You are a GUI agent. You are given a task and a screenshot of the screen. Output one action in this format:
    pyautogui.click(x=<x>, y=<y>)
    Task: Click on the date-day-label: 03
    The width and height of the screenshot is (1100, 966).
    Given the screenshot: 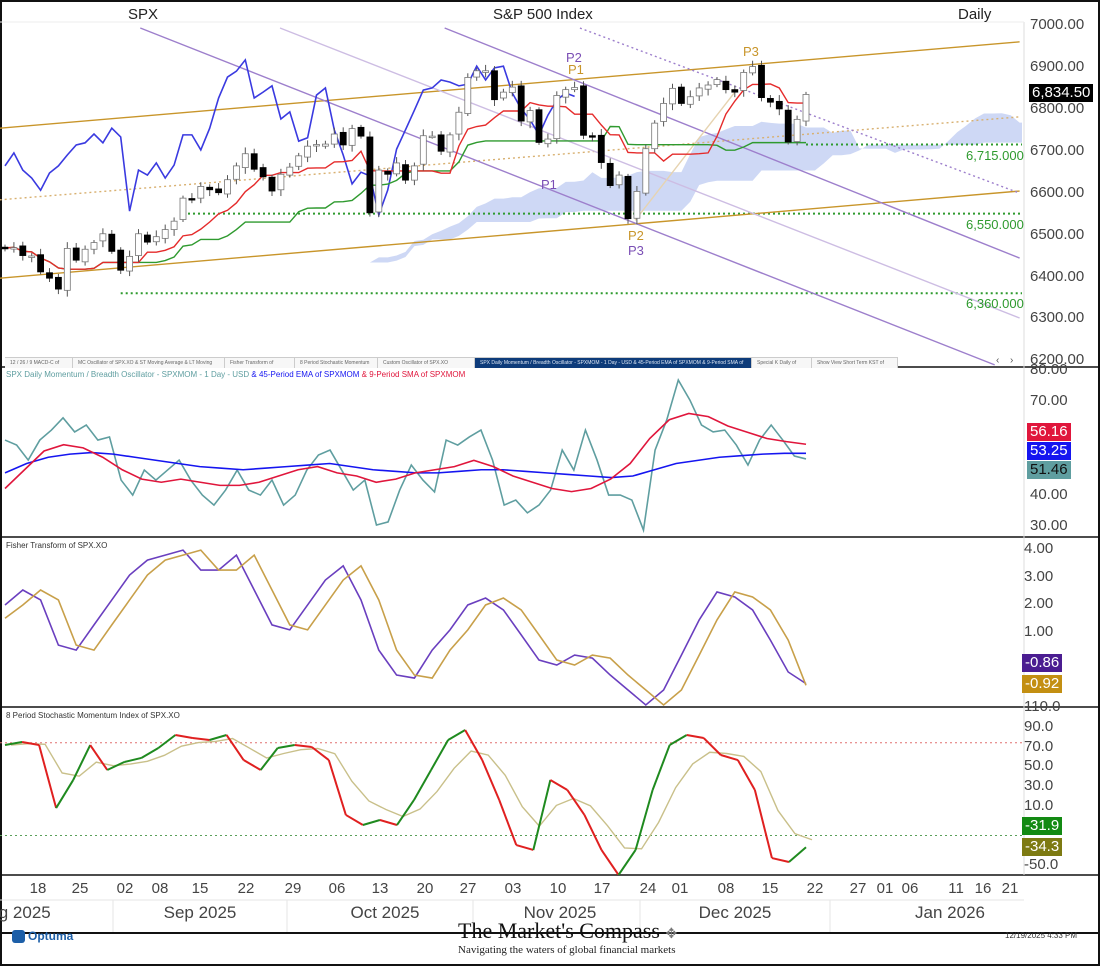 What is the action you would take?
    pyautogui.click(x=513, y=888)
    